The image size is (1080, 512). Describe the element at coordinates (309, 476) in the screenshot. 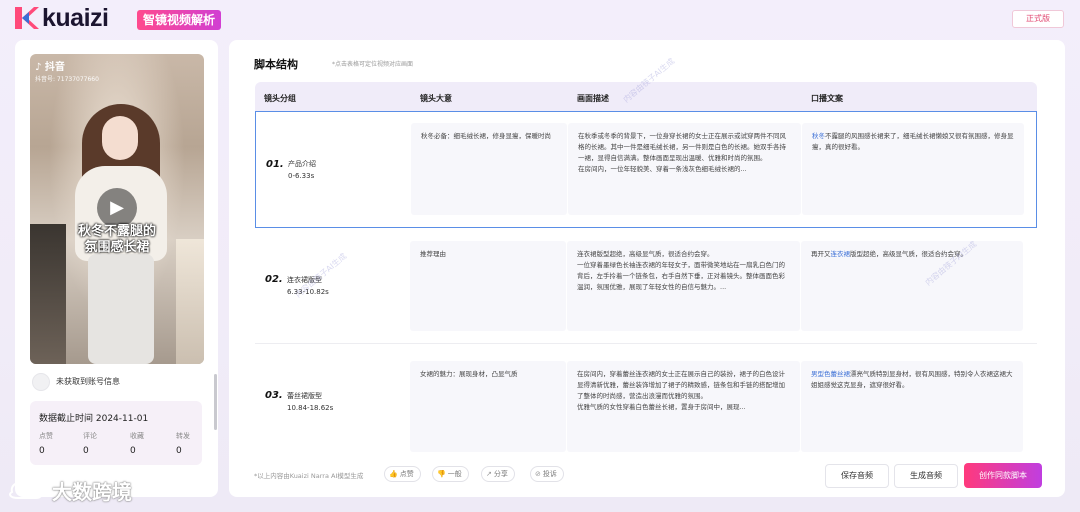

I see `ai-disclaimer: *以上内容由Kuaizi Narra AI模型生成` at that location.